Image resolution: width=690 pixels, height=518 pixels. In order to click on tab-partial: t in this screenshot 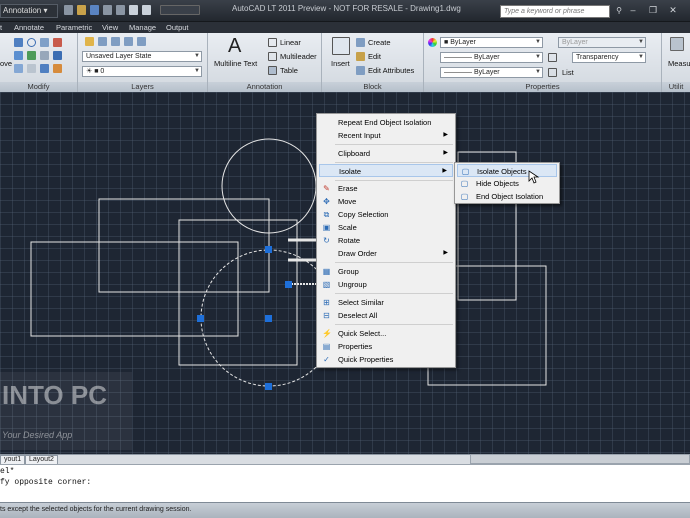, I will do `click(1, 27)`.